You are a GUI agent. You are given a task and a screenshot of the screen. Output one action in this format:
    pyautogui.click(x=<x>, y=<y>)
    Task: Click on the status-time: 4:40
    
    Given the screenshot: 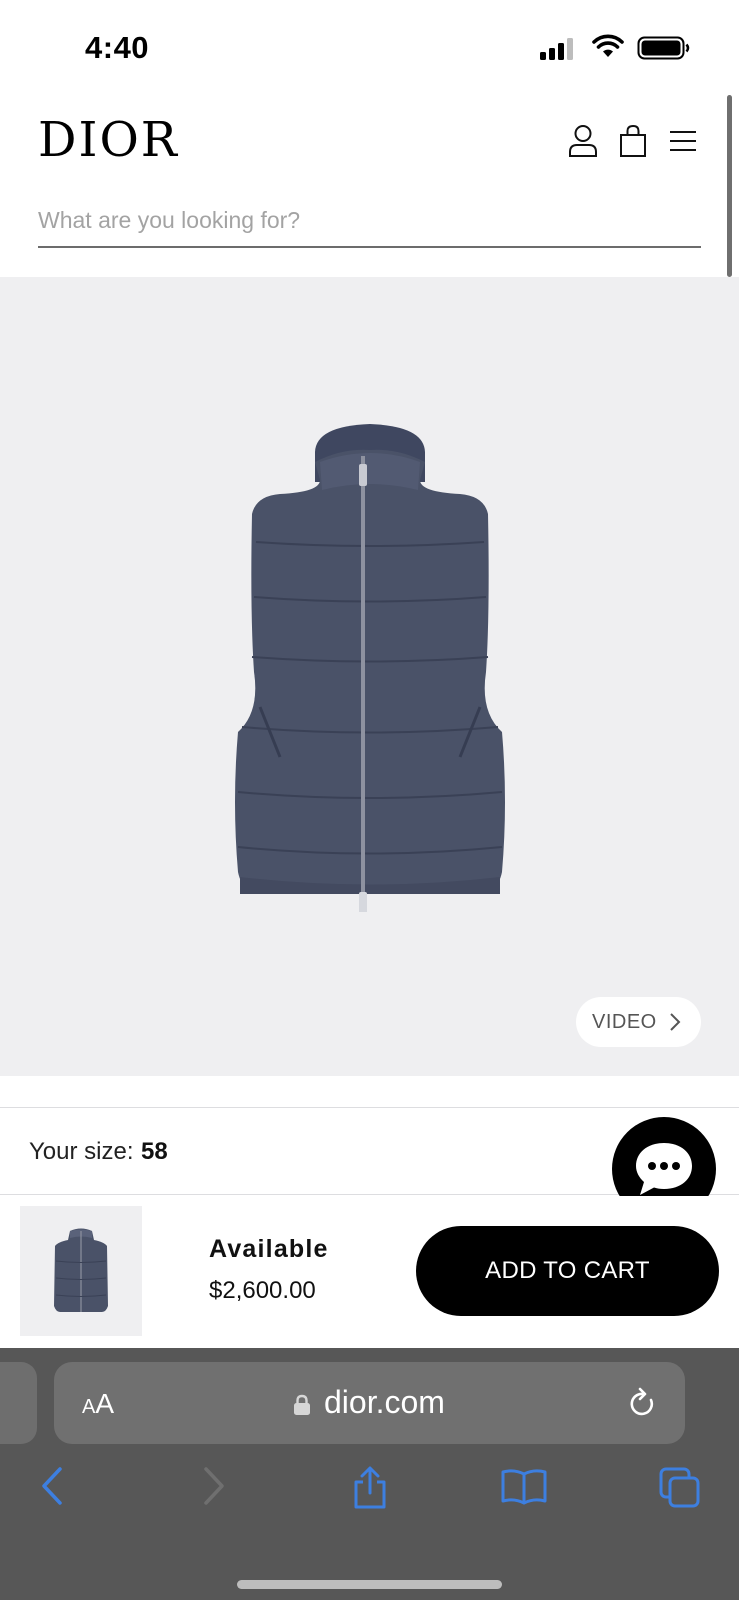 What is the action you would take?
    pyautogui.click(x=117, y=47)
    